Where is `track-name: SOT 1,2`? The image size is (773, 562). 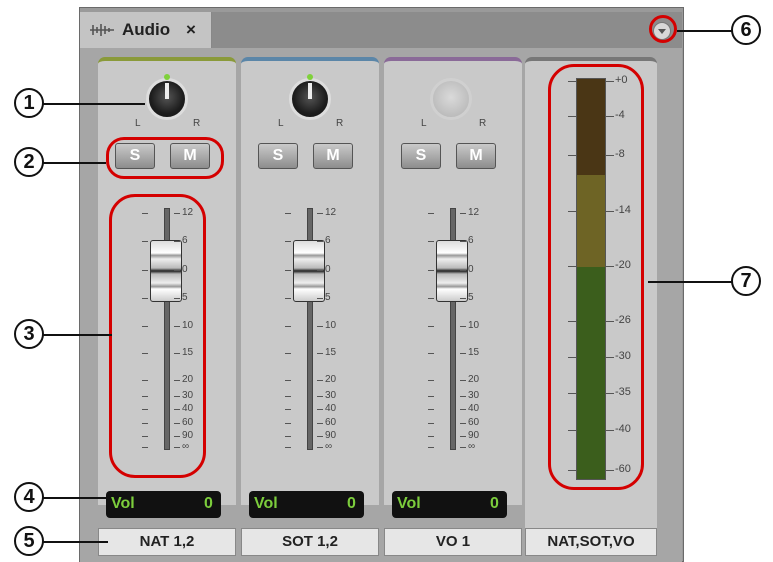
track-name: SOT 1,2 is located at coordinates (310, 541).